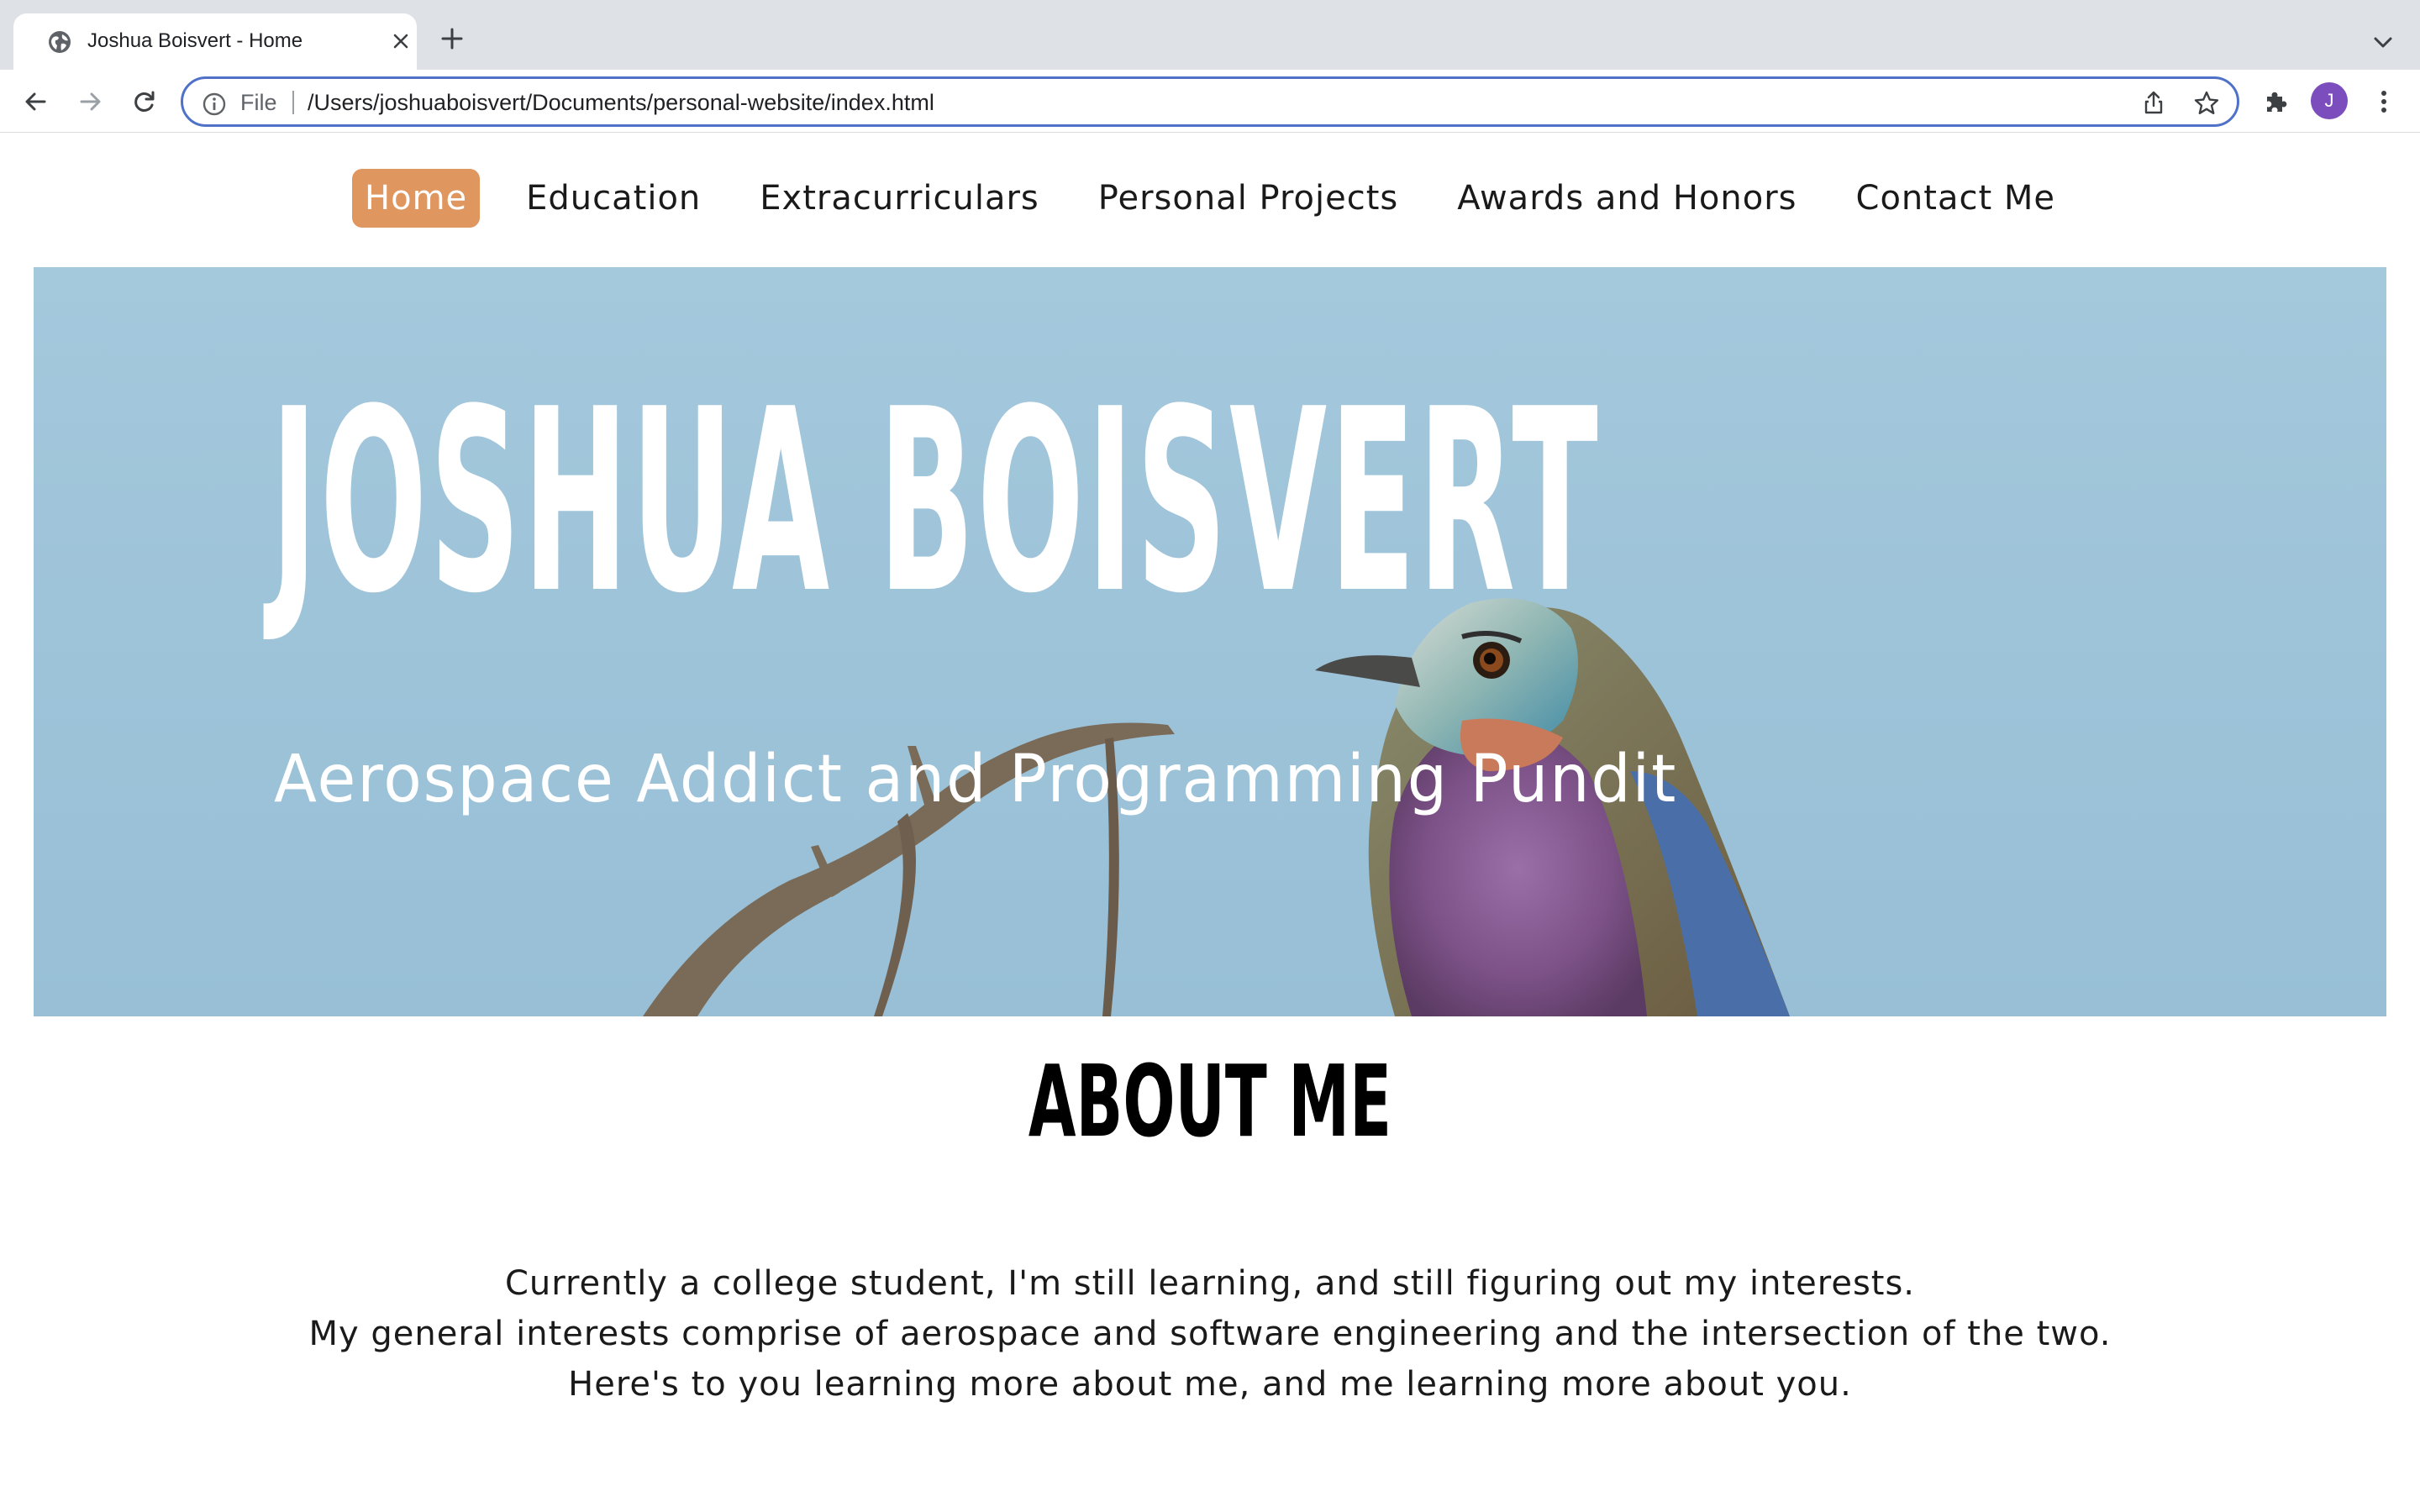 Image resolution: width=2420 pixels, height=1512 pixels. I want to click on forward-arrow-icon, so click(90, 101).